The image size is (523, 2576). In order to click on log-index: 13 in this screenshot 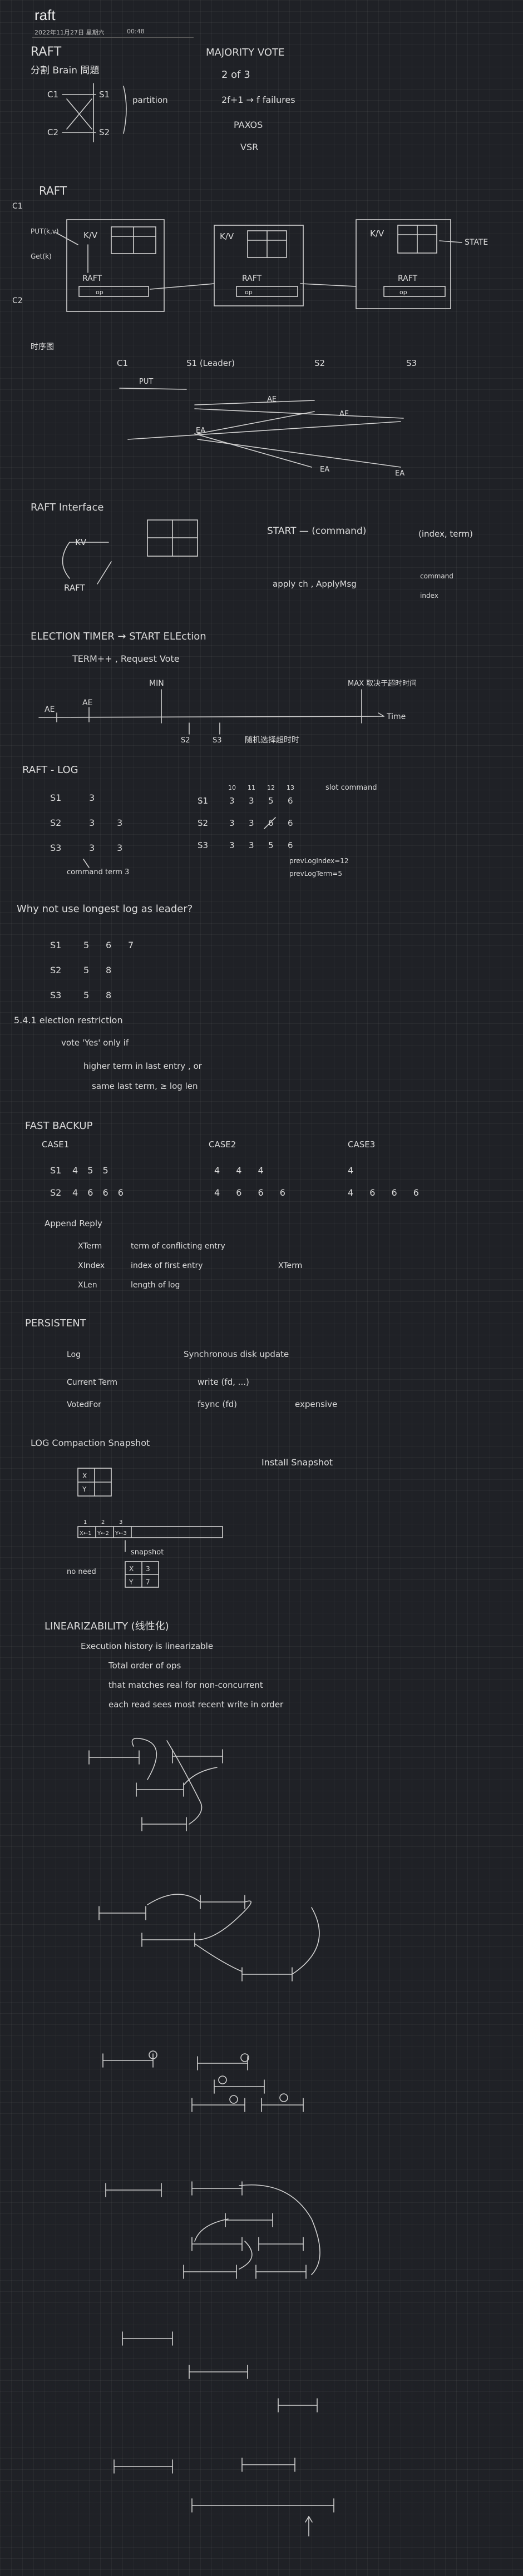, I will do `click(290, 787)`.